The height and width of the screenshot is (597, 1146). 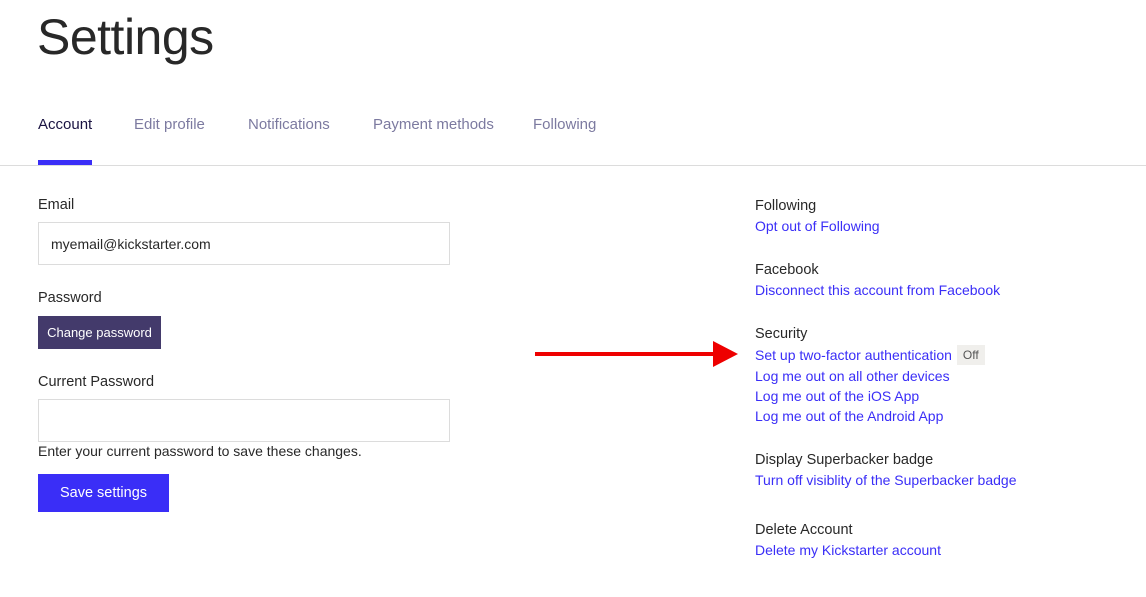 I want to click on change-password-button: Change password, so click(x=99, y=332).